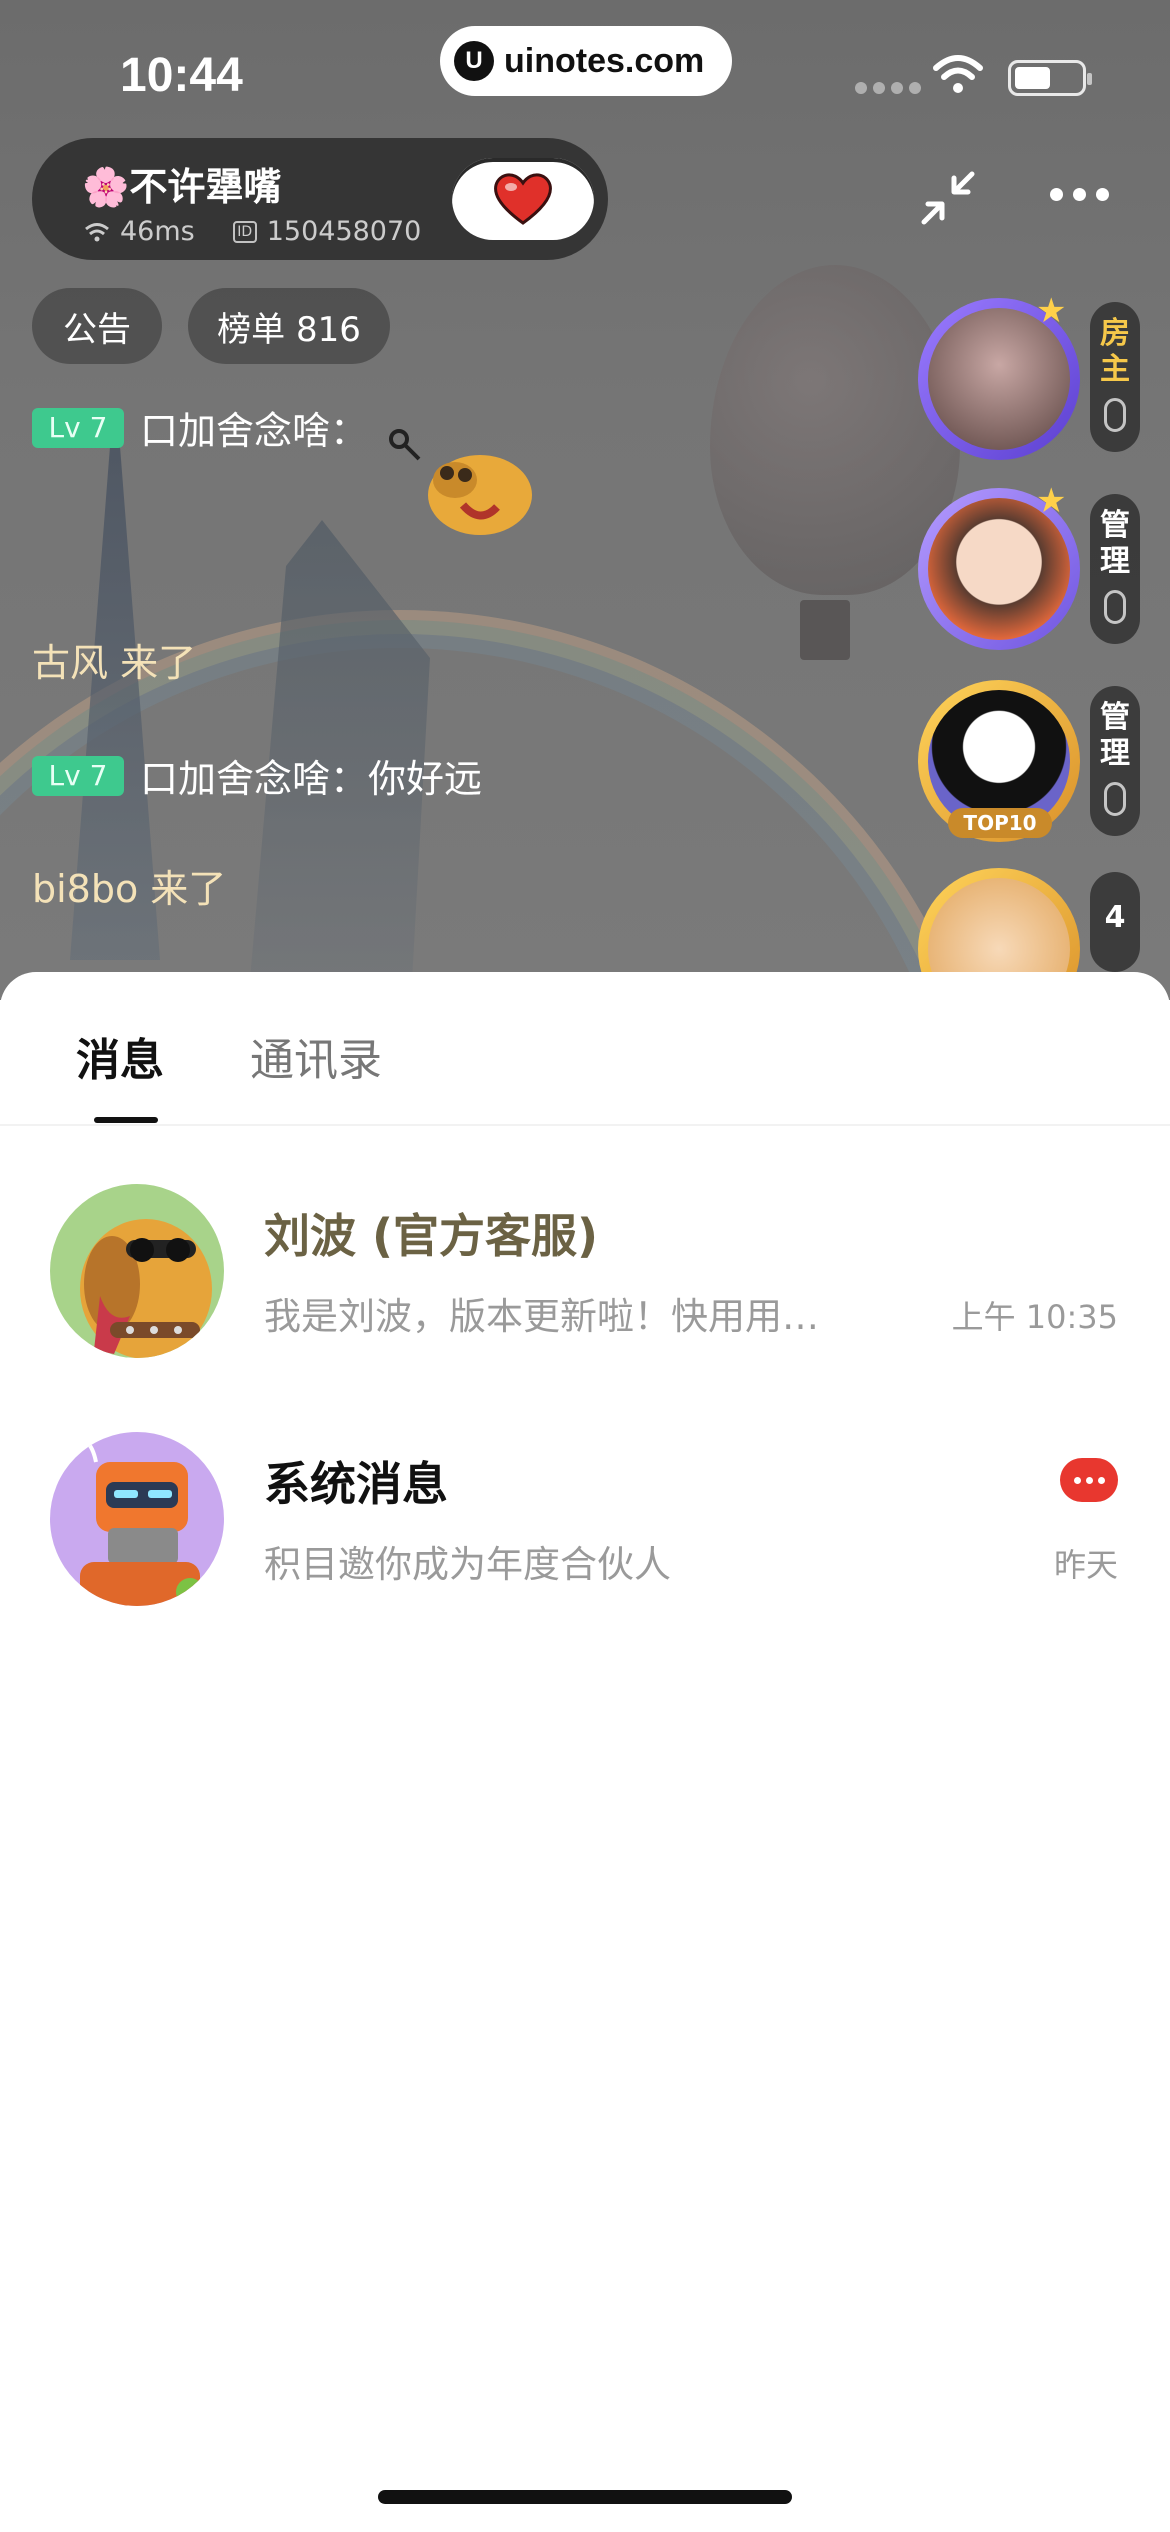 The image size is (1170, 2532). Describe the element at coordinates (126, 1120) in the screenshot. I see `active-tab-indicator` at that location.